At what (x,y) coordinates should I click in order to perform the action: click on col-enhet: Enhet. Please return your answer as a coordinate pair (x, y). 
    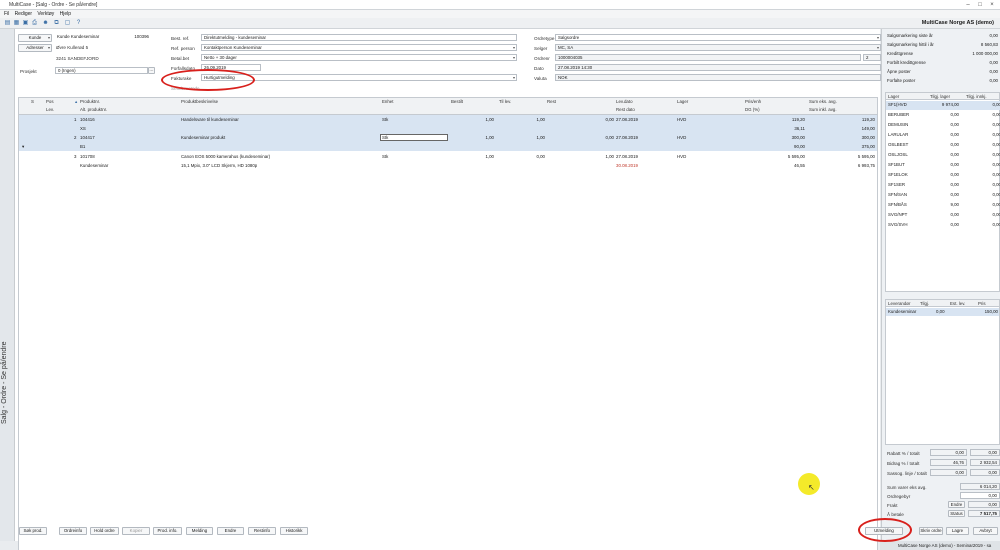
    Looking at the image, I should click on (387, 101).